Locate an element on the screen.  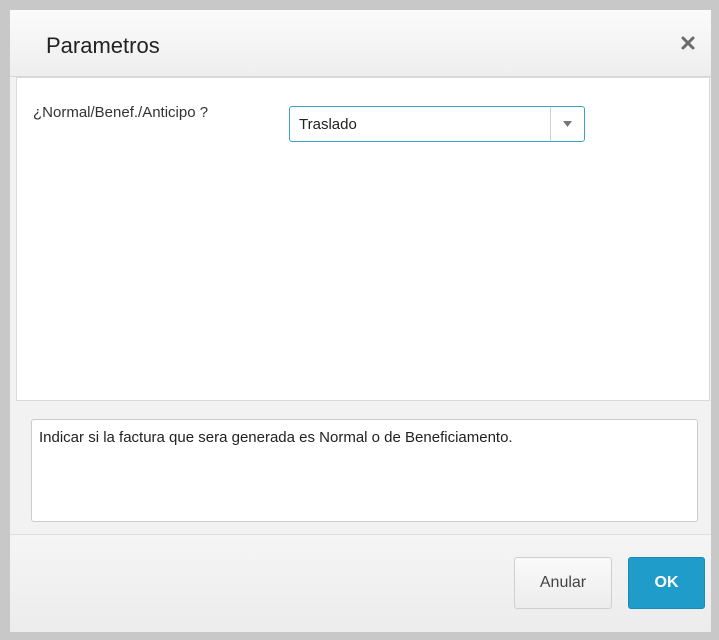
dialog-footer: Anular OK is located at coordinates (360, 583).